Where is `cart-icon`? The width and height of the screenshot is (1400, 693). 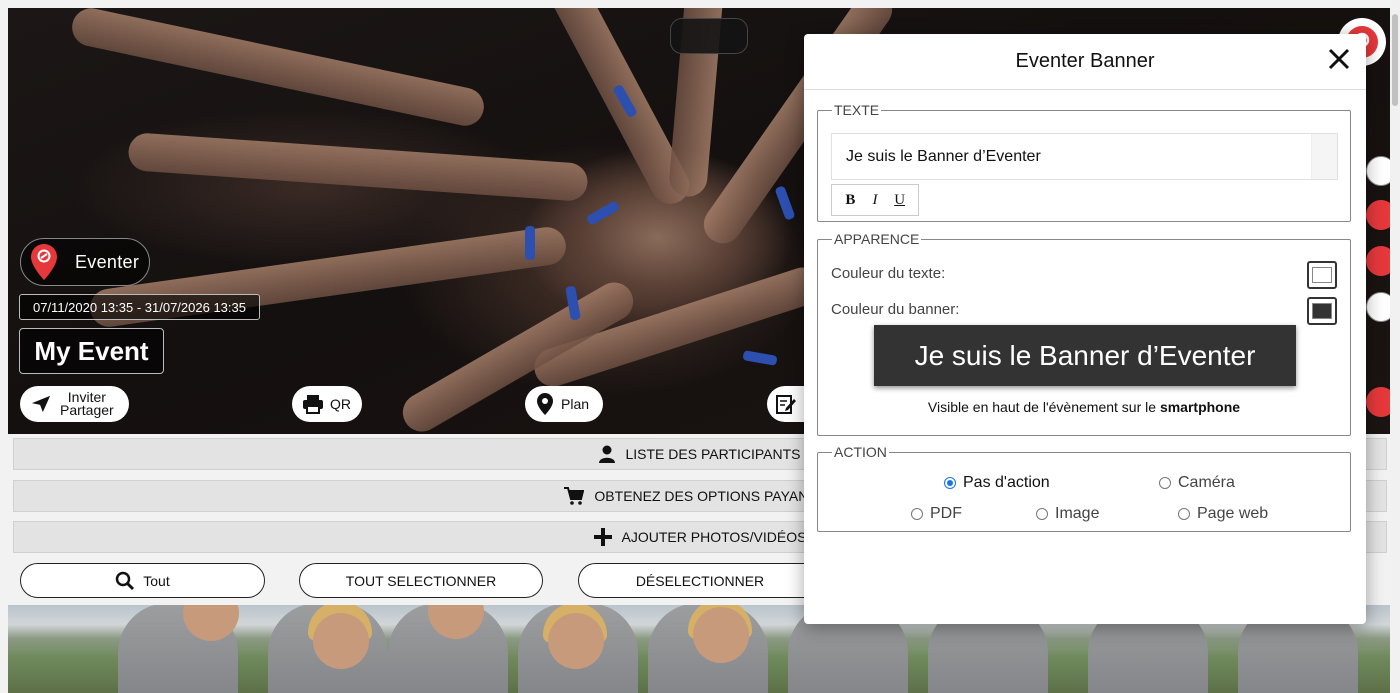
cart-icon is located at coordinates (574, 496).